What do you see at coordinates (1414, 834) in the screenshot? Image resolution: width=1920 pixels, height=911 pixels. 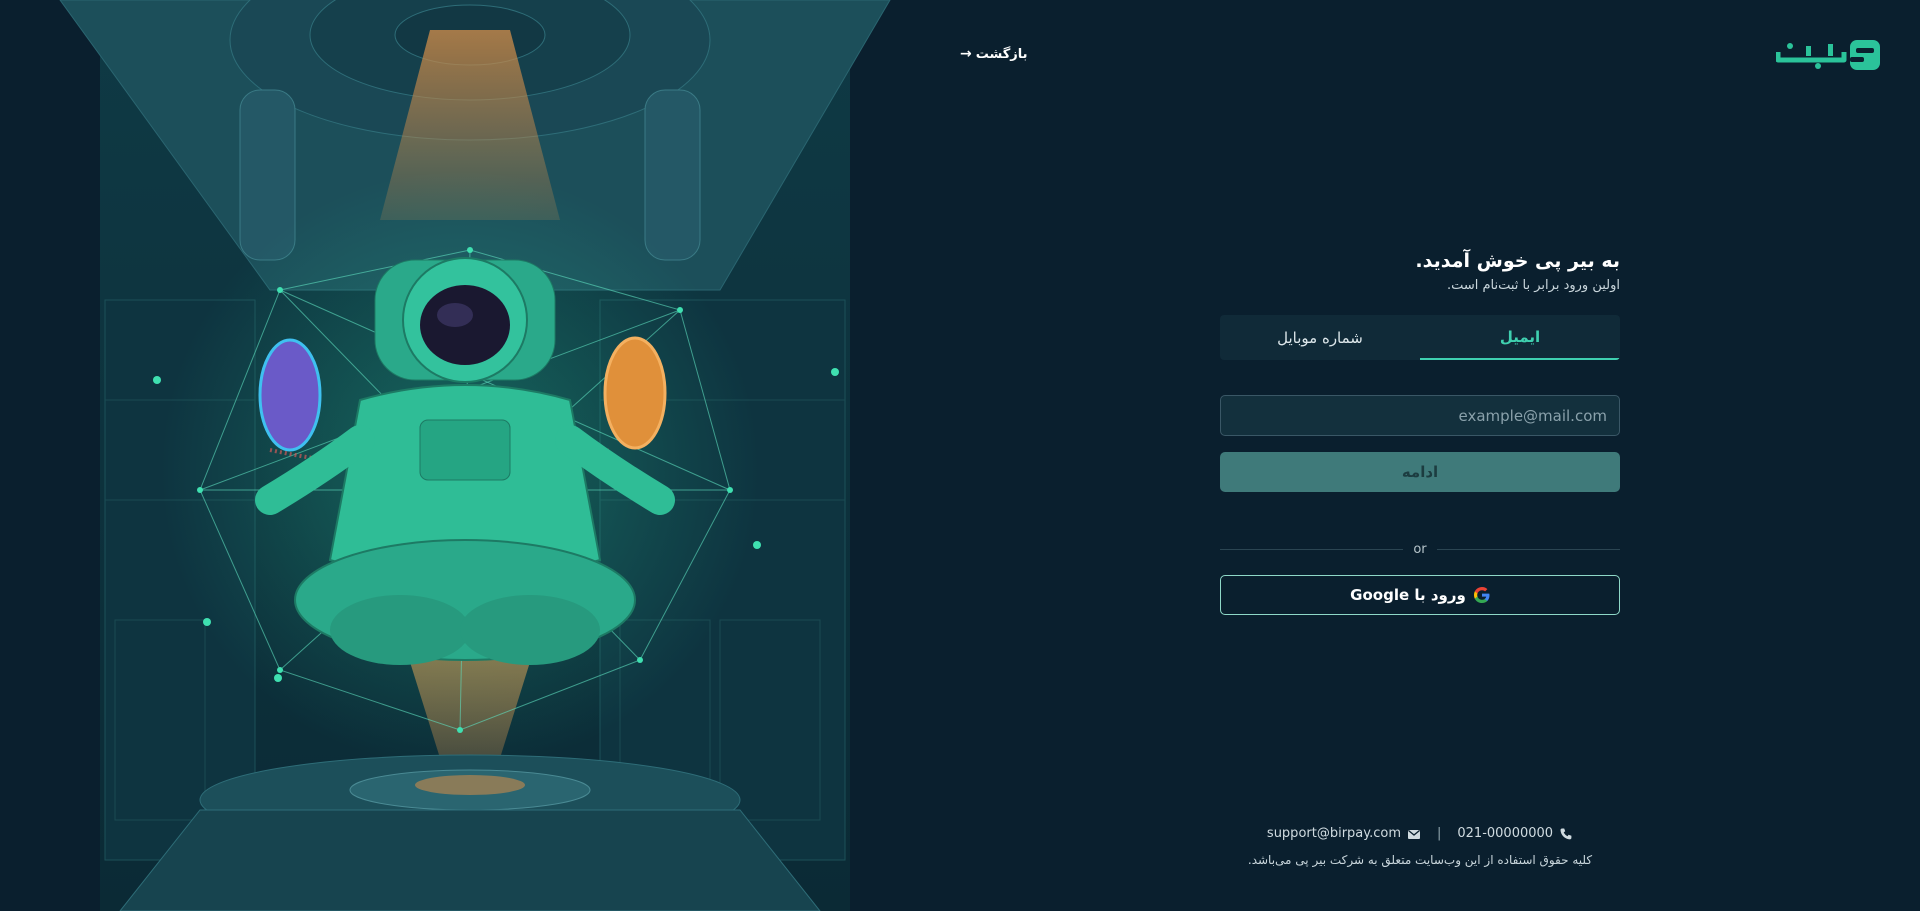 I see `mail-icon` at bounding box center [1414, 834].